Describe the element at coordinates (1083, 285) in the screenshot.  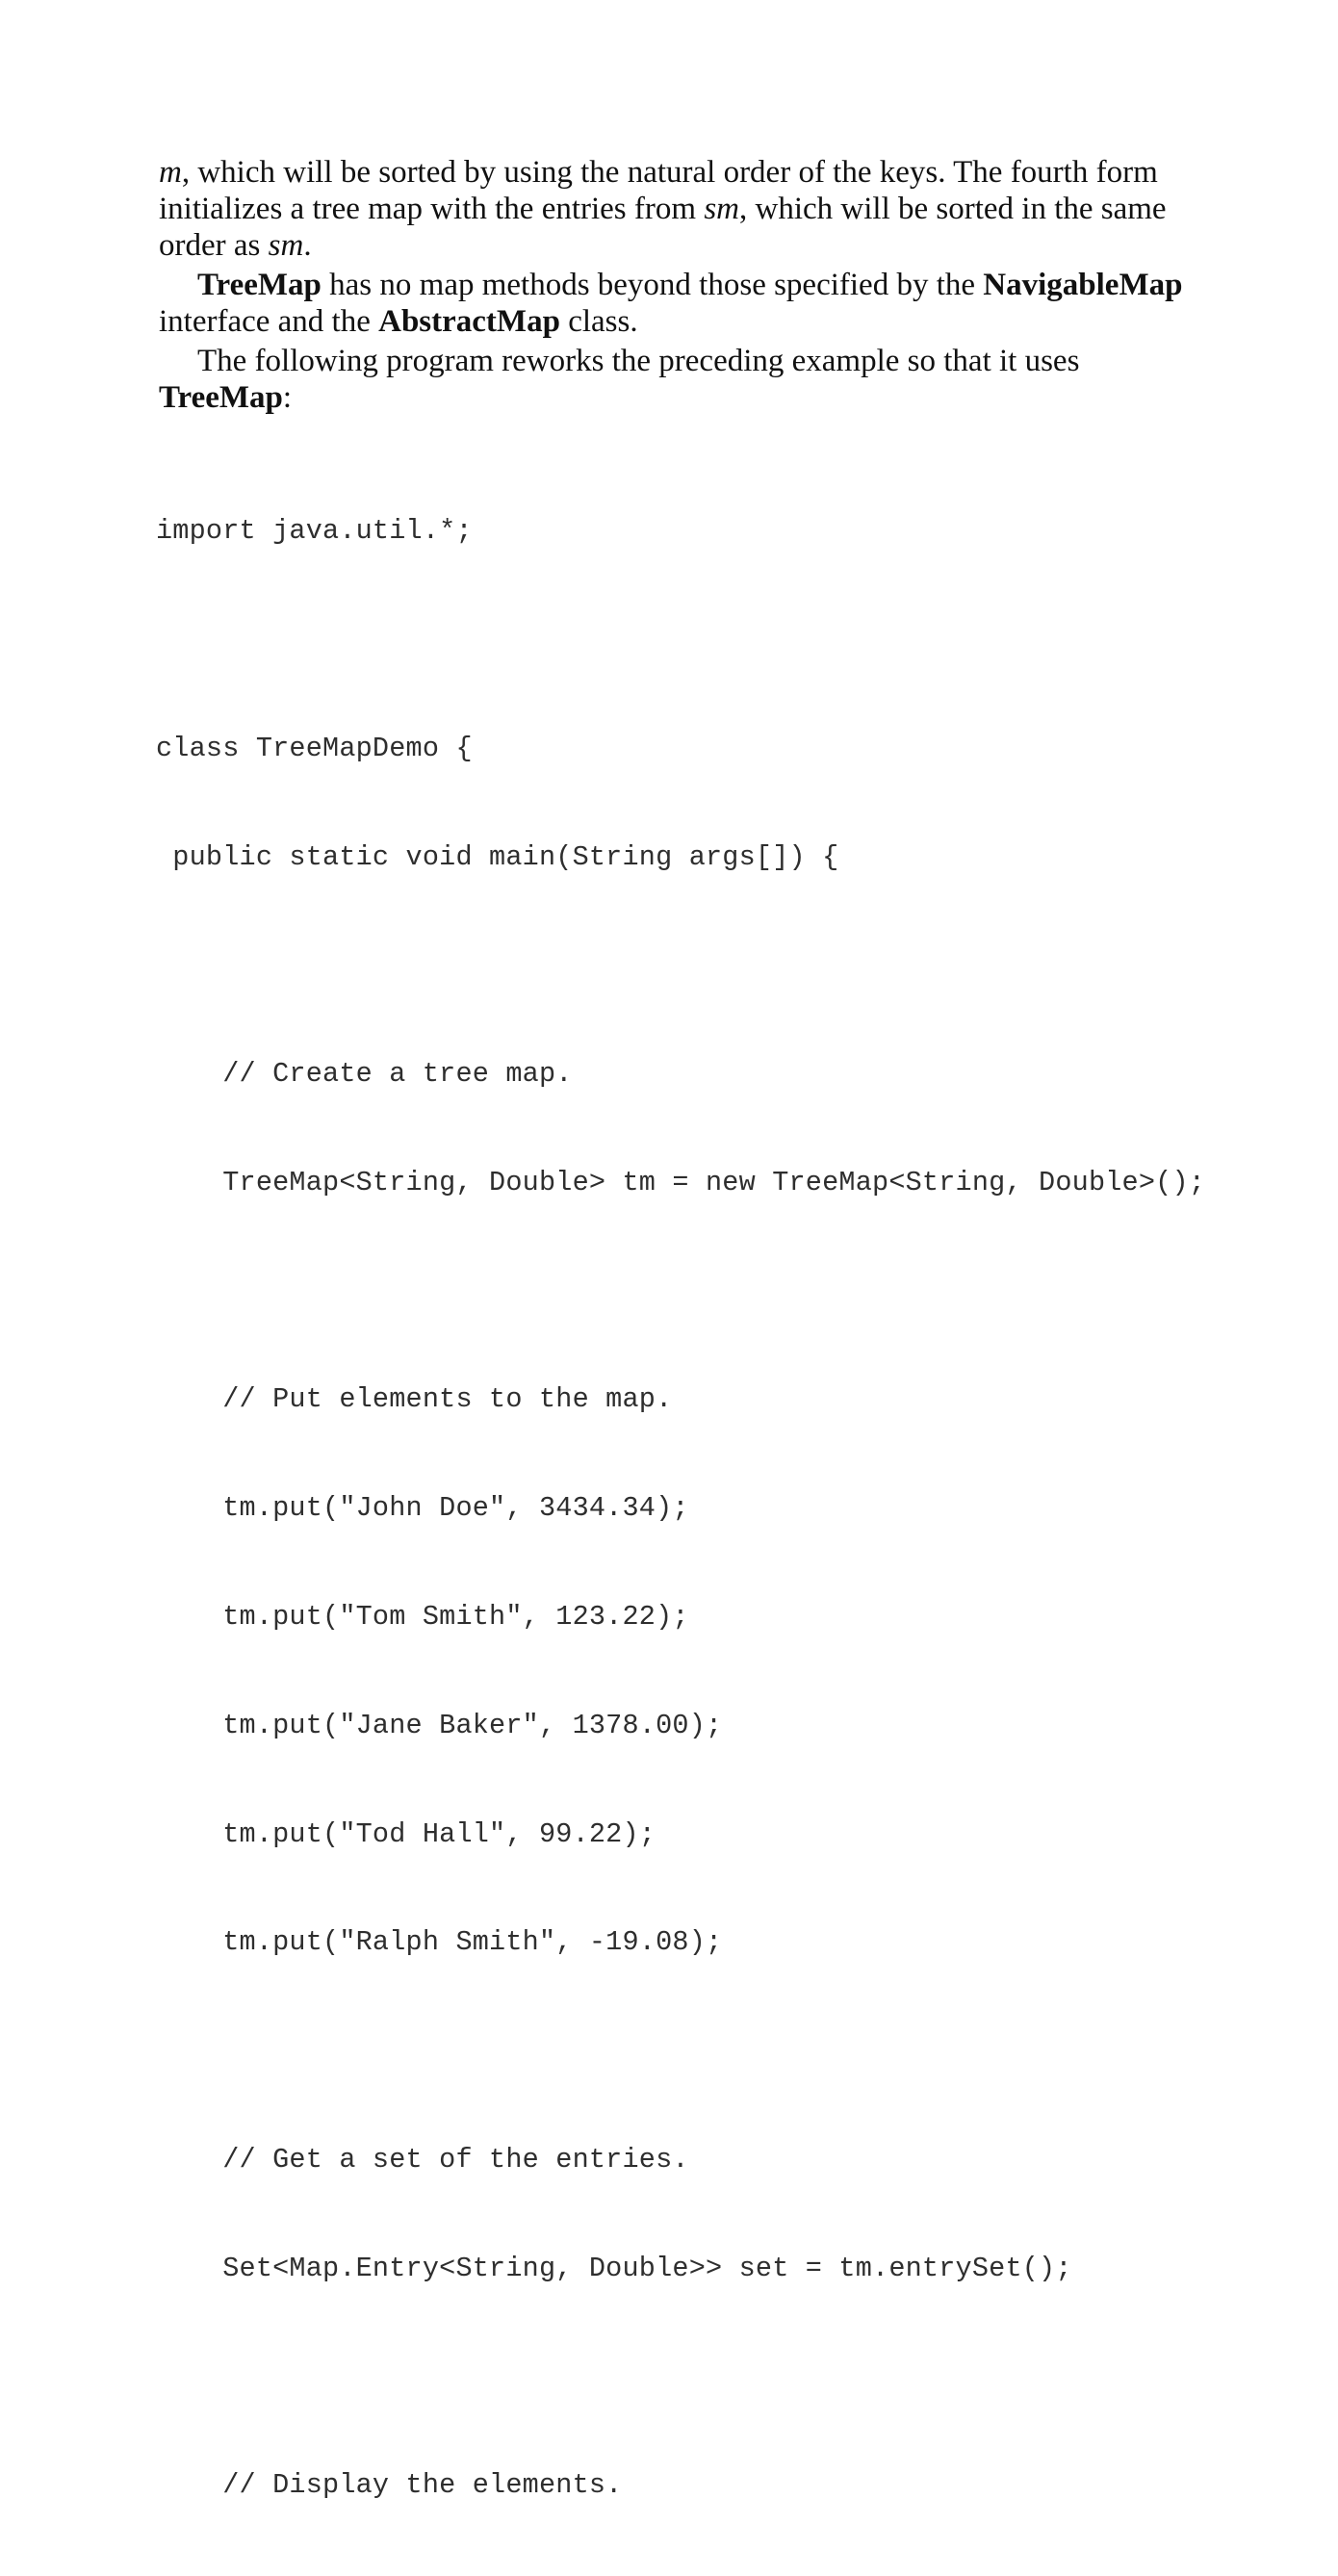
I see `term-navigablemap: NavigableMap` at that location.